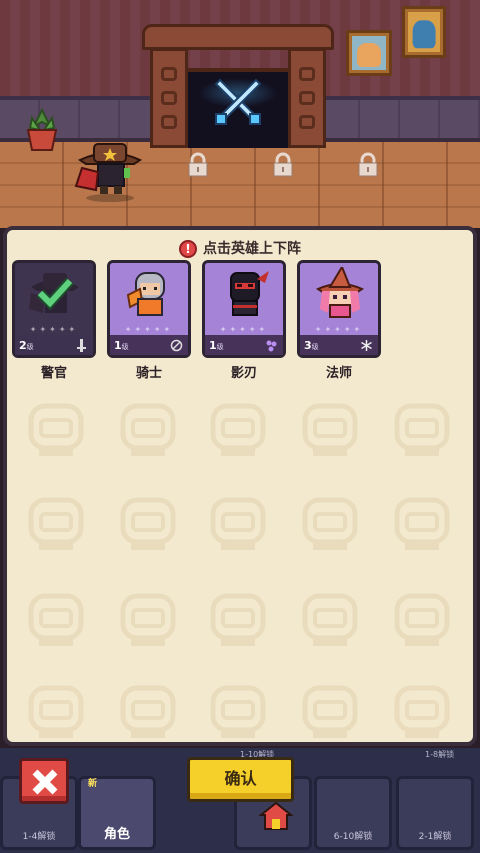 The image size is (480, 853). I want to click on nav-item-label: 2-1解锁, so click(435, 837).